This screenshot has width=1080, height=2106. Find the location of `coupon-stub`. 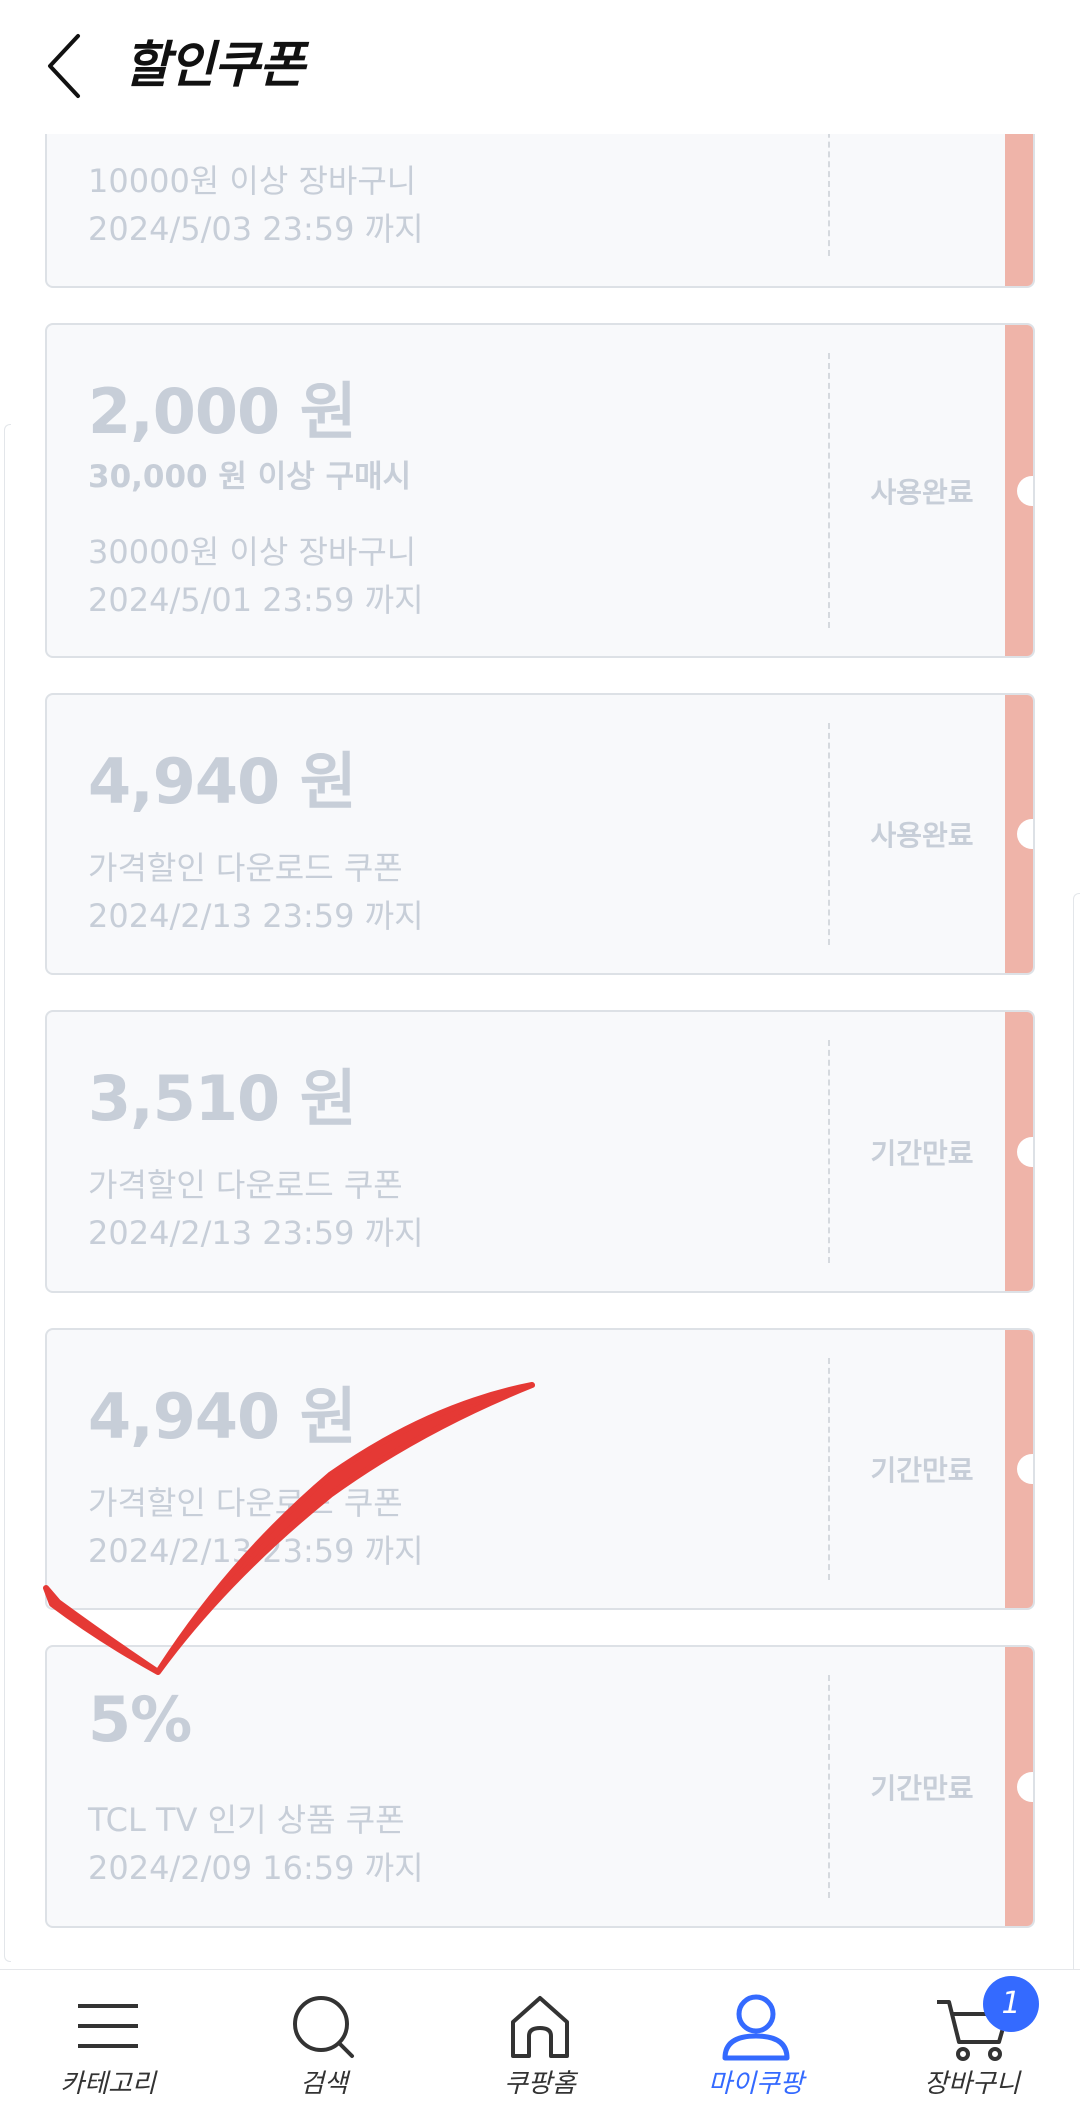

coupon-stub is located at coordinates (1019, 199).